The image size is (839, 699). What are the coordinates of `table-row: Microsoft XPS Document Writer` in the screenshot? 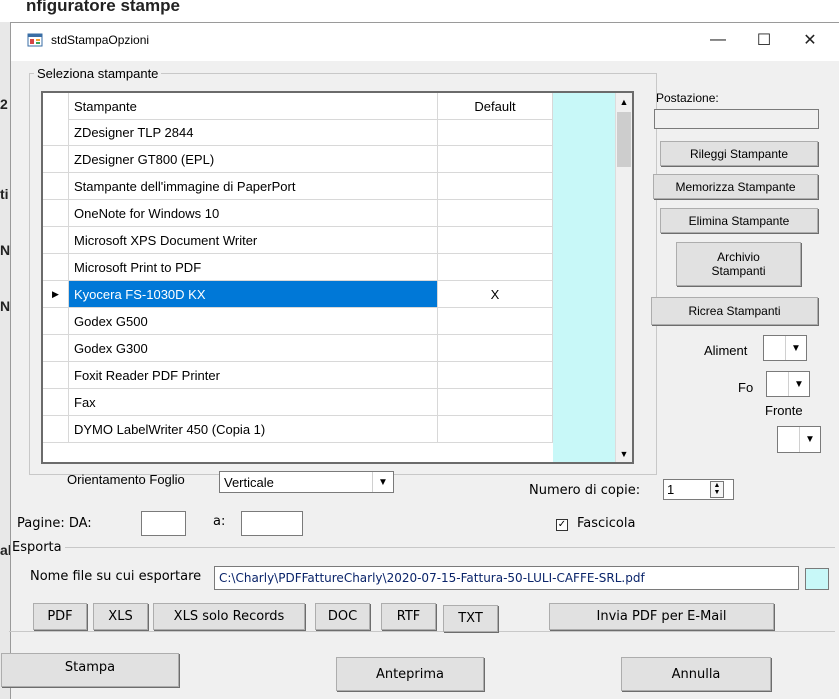 It's located at (298, 240).